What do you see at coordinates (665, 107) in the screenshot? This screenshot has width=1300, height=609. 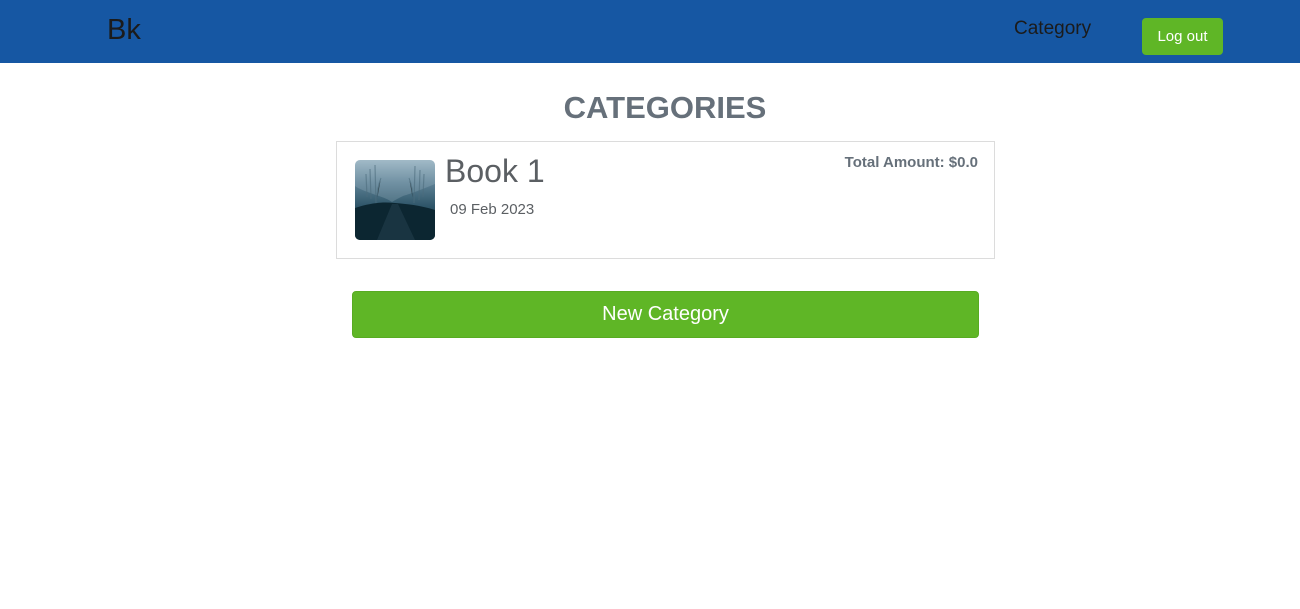 I see `page-title: CATEGORIES` at bounding box center [665, 107].